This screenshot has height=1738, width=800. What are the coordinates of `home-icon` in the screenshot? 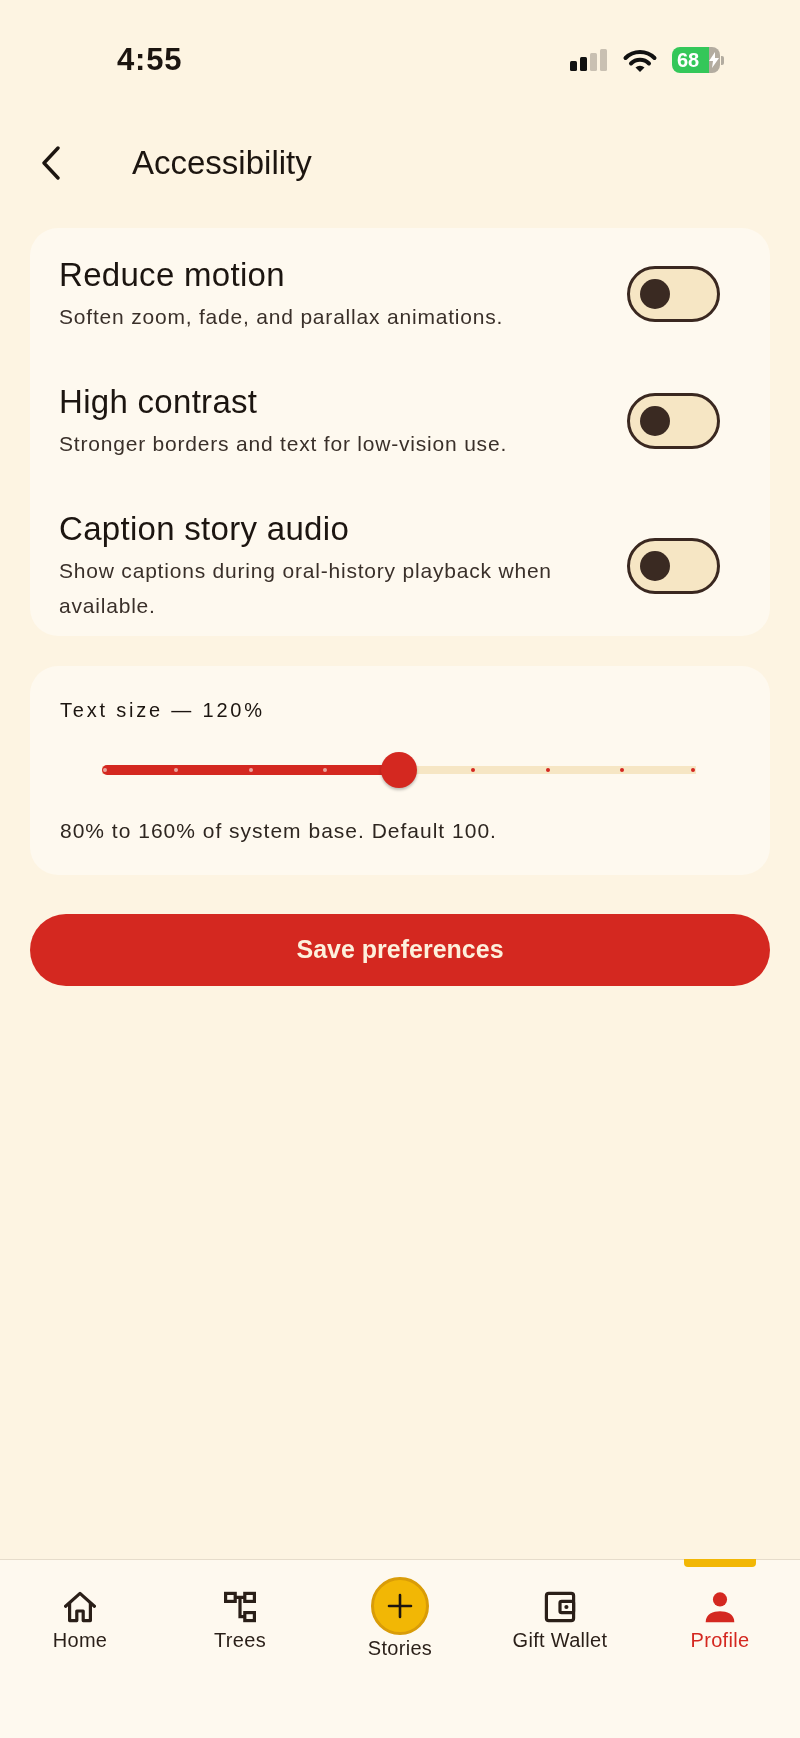 It's located at (80, 1607).